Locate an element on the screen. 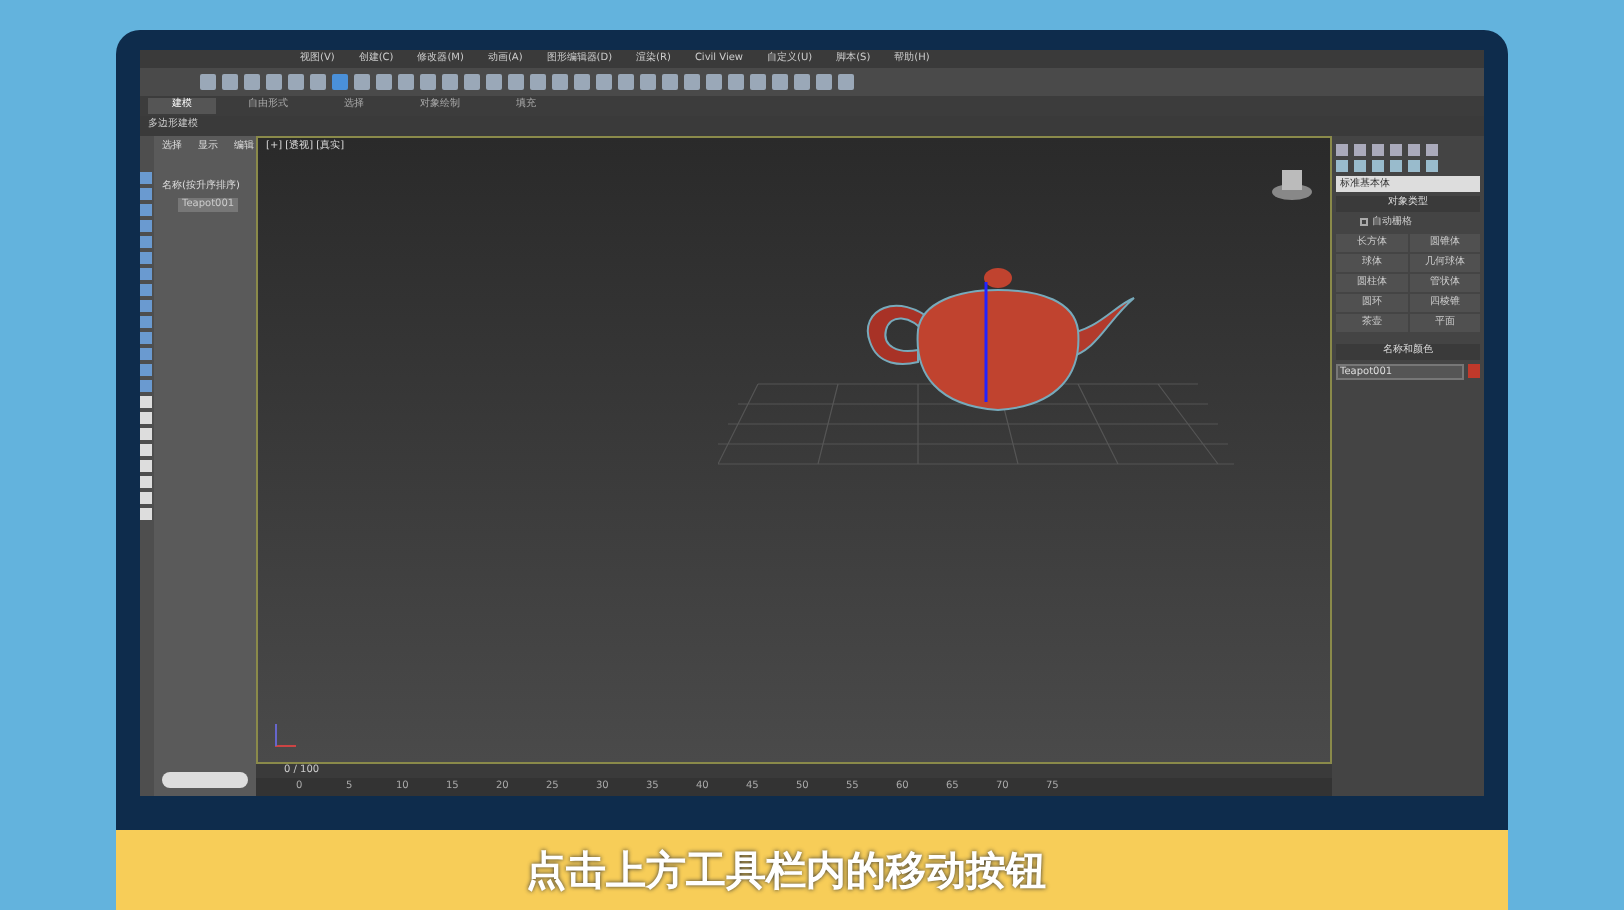 The image size is (1624, 910). view-cube-icon is located at coordinates (1292, 184).